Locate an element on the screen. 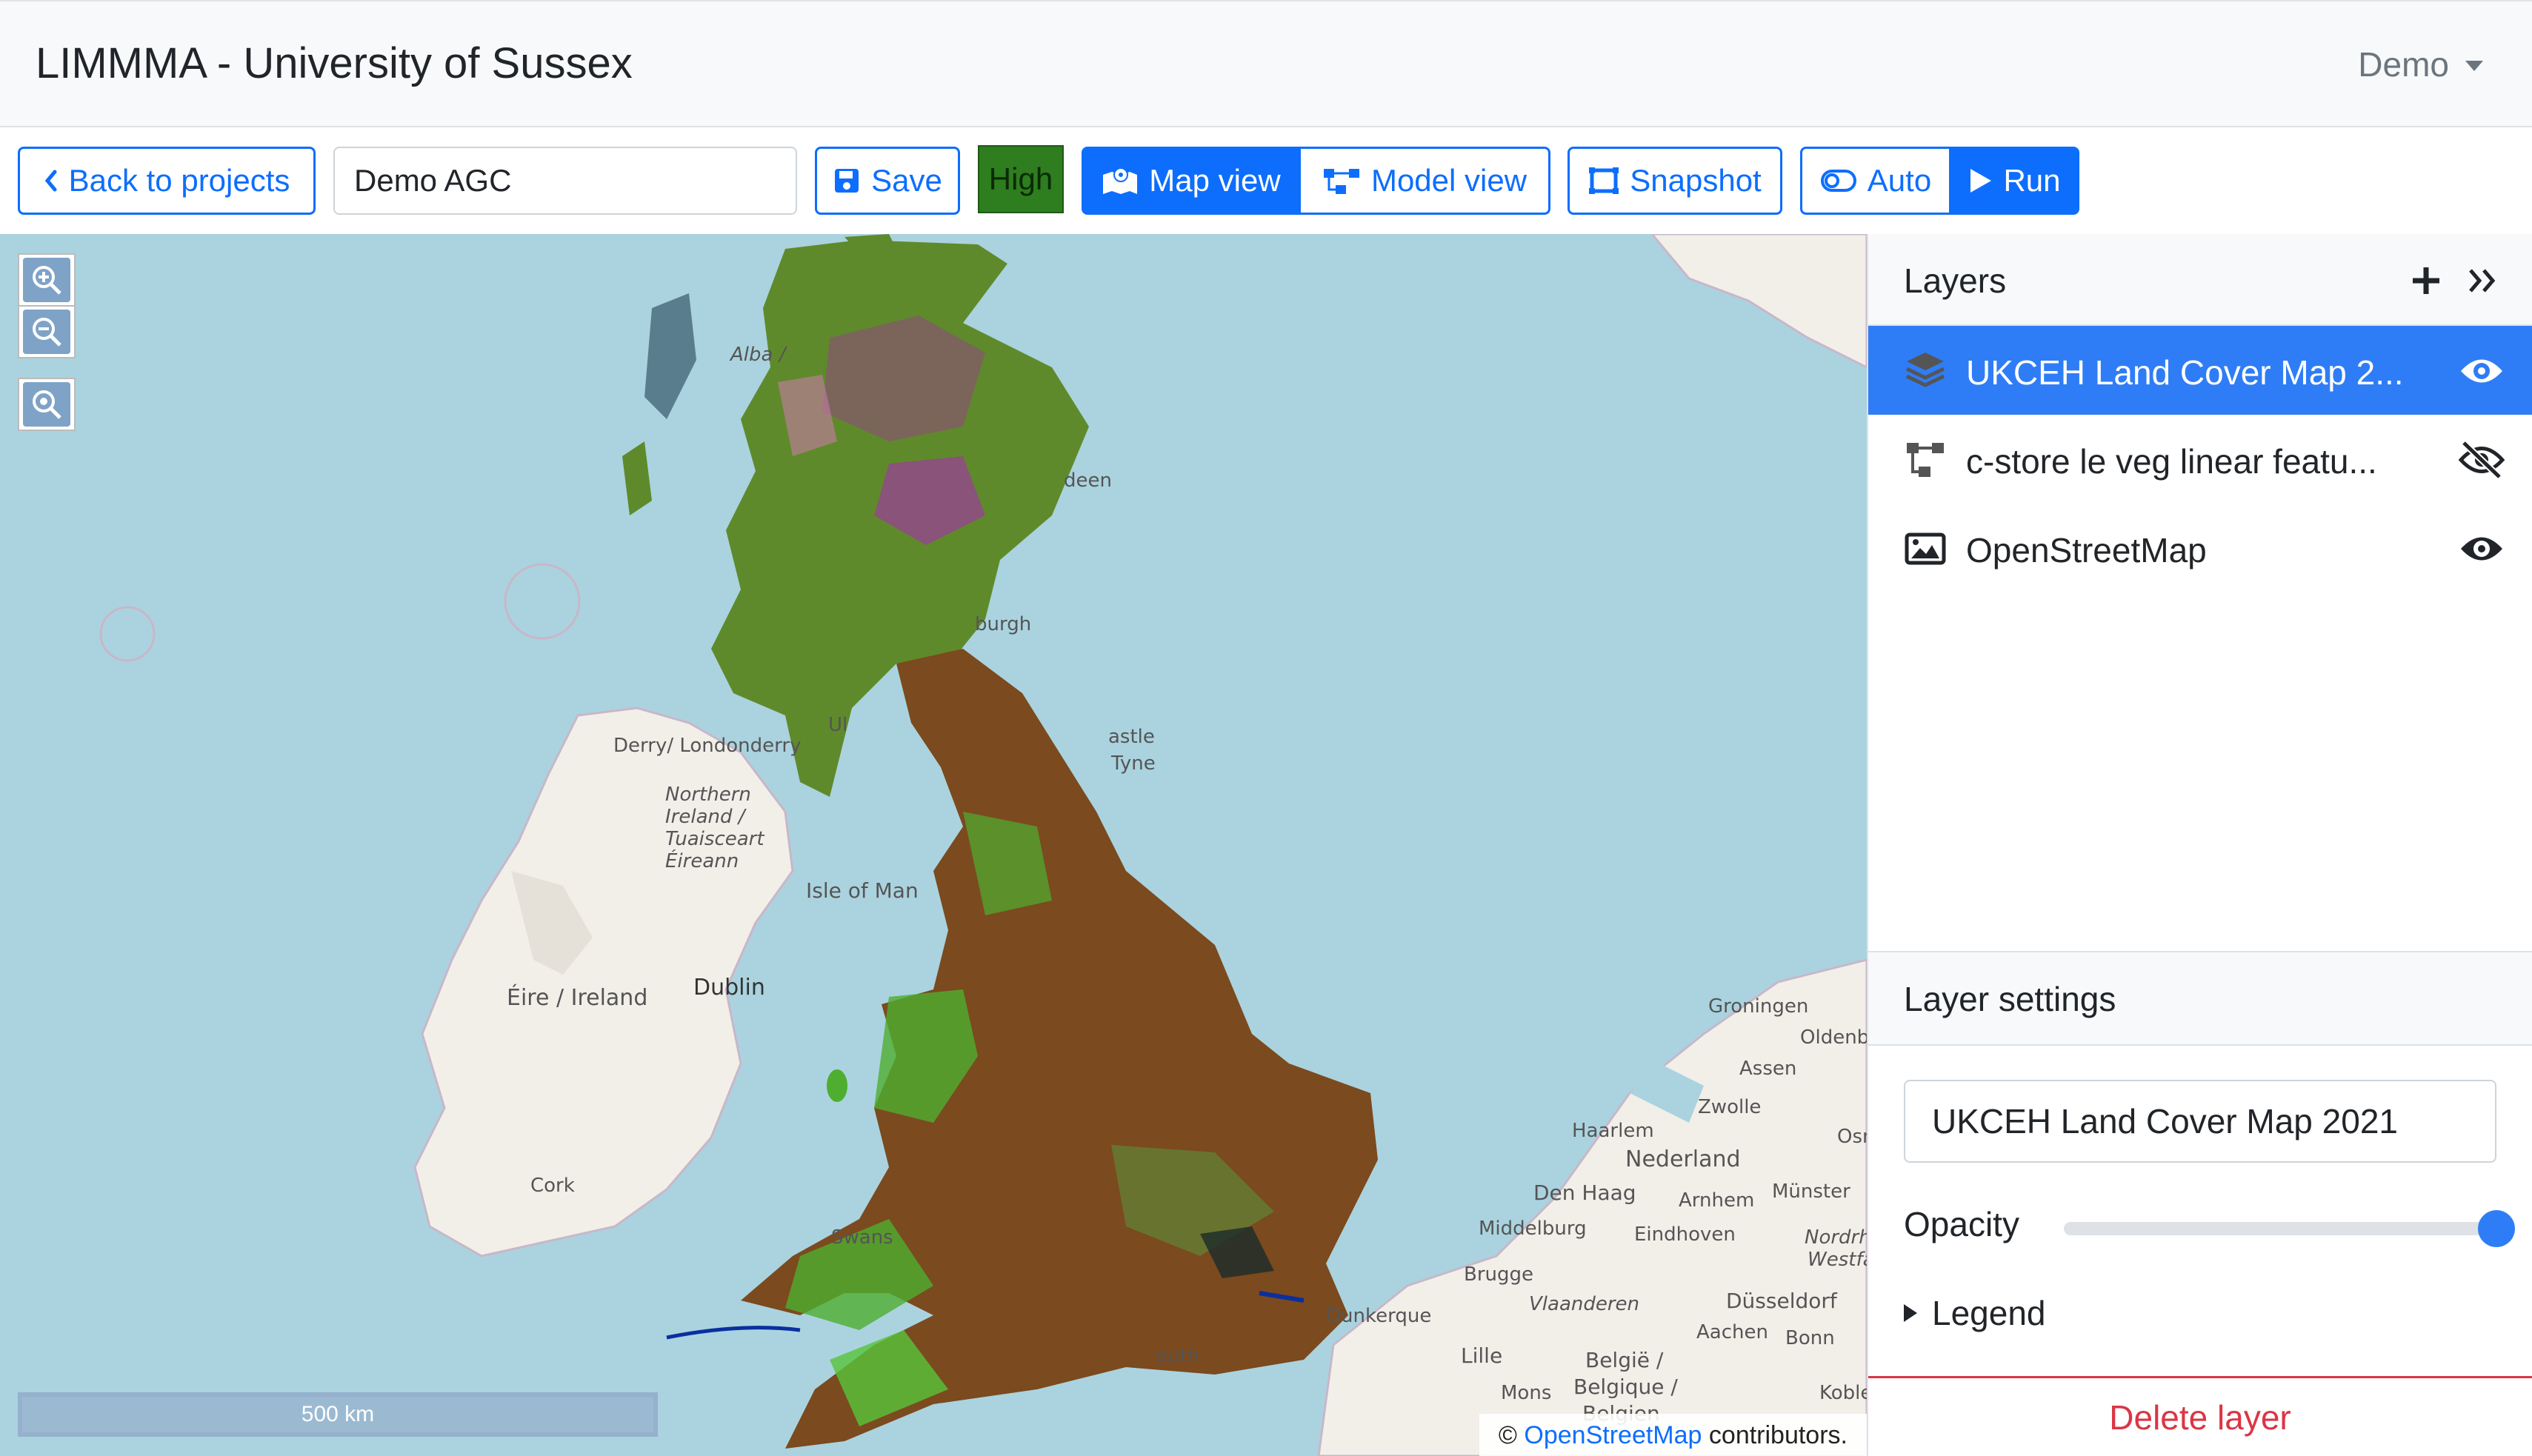 This screenshot has width=2532, height=1456. map-label-dunkerque: Dunkerque is located at coordinates (1379, 1316).